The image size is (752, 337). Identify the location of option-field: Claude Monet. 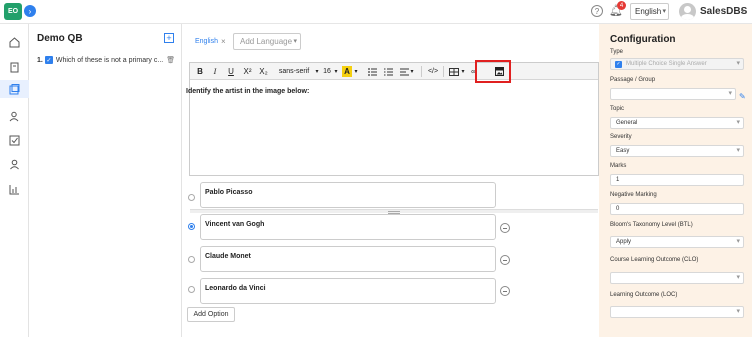
(348, 259).